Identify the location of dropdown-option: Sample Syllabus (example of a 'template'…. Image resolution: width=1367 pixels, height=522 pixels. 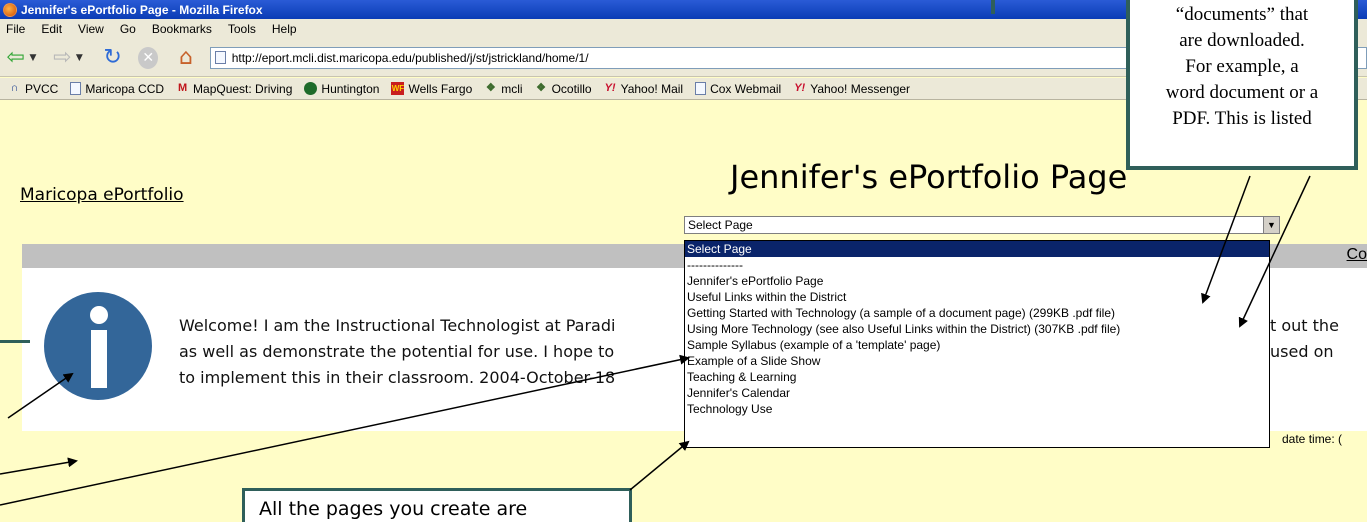
(977, 345).